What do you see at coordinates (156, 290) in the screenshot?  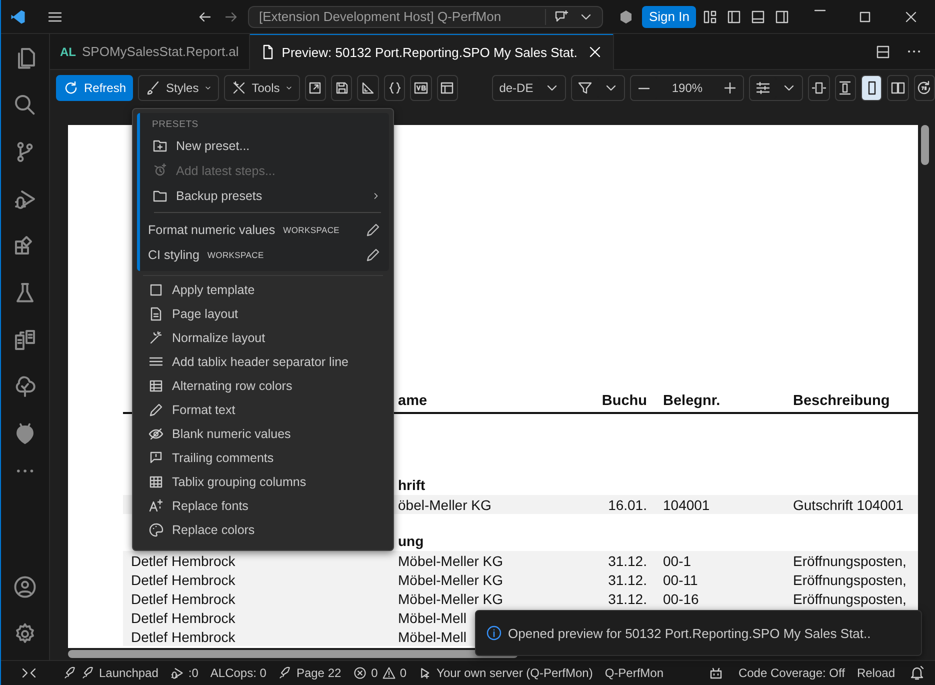 I see `square-icon` at bounding box center [156, 290].